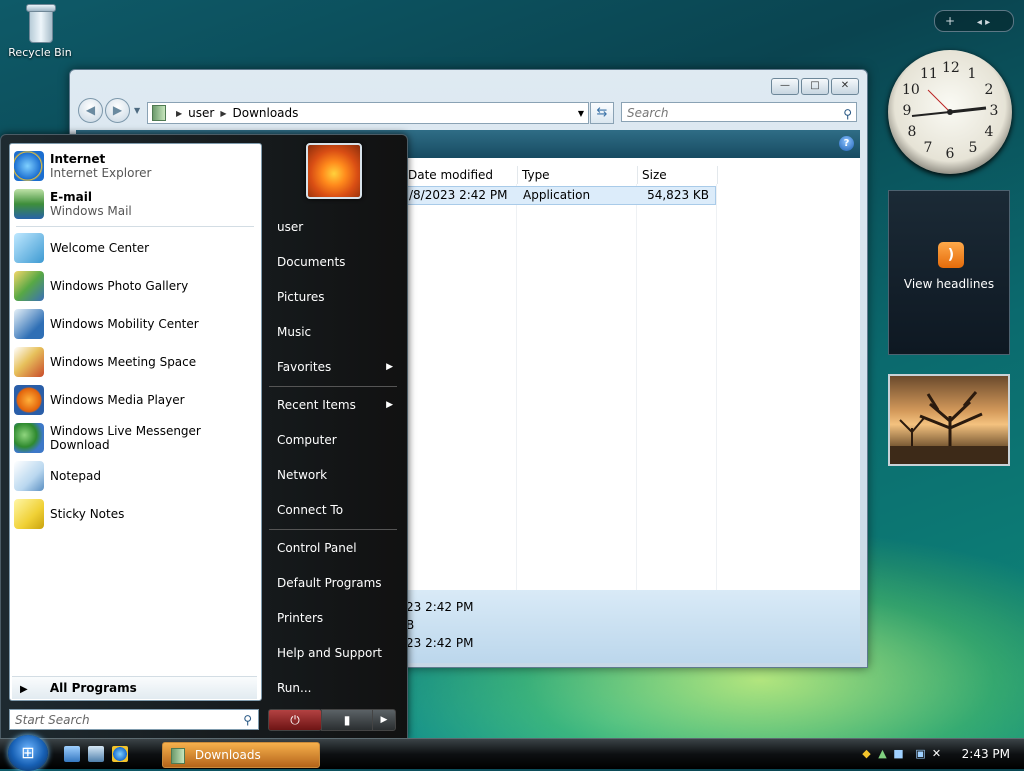 The image size is (1024, 771). What do you see at coordinates (117, 110) in the screenshot?
I see `forward-button: ▶` at bounding box center [117, 110].